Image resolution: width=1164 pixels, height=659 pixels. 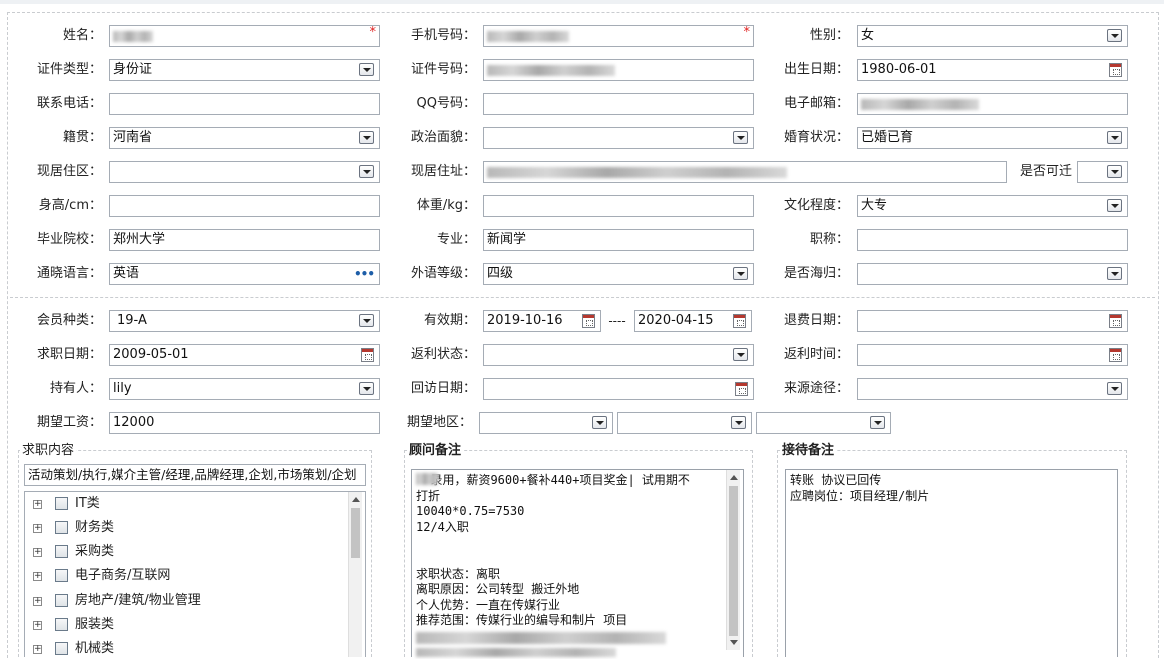 I want to click on phone-field: *, so click(x=618, y=36).